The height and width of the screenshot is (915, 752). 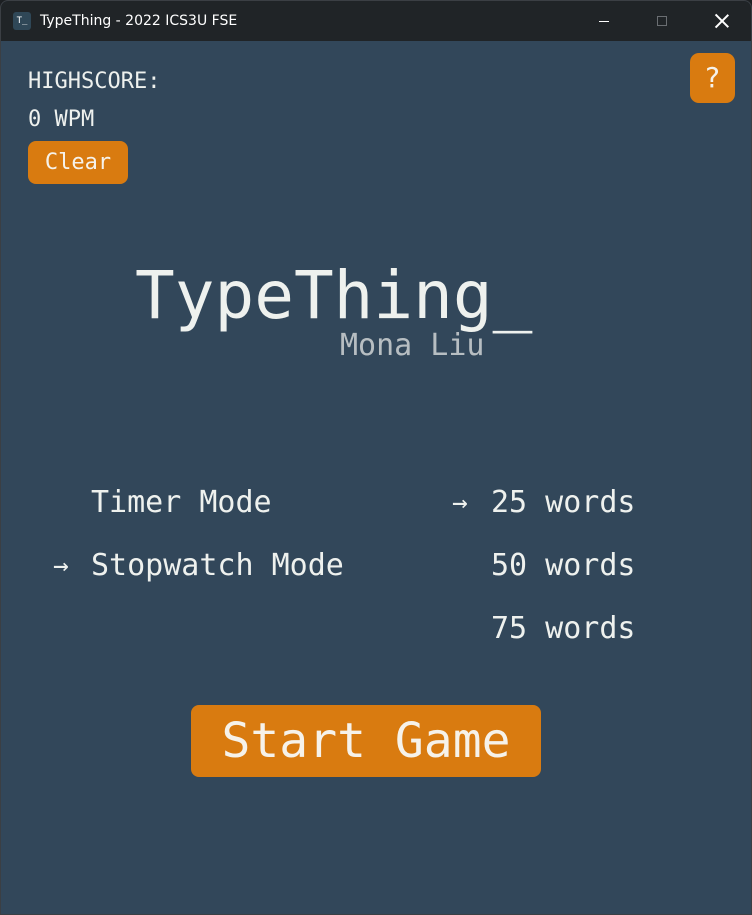 What do you see at coordinates (460, 503) in the screenshot?
I see `words-selected-arrow-icon: →` at bounding box center [460, 503].